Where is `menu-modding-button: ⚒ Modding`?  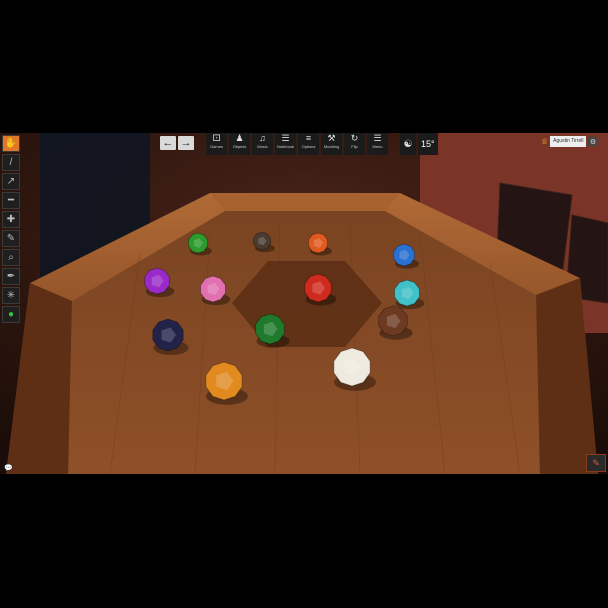 menu-modding-button: ⚒ Modding is located at coordinates (331, 144).